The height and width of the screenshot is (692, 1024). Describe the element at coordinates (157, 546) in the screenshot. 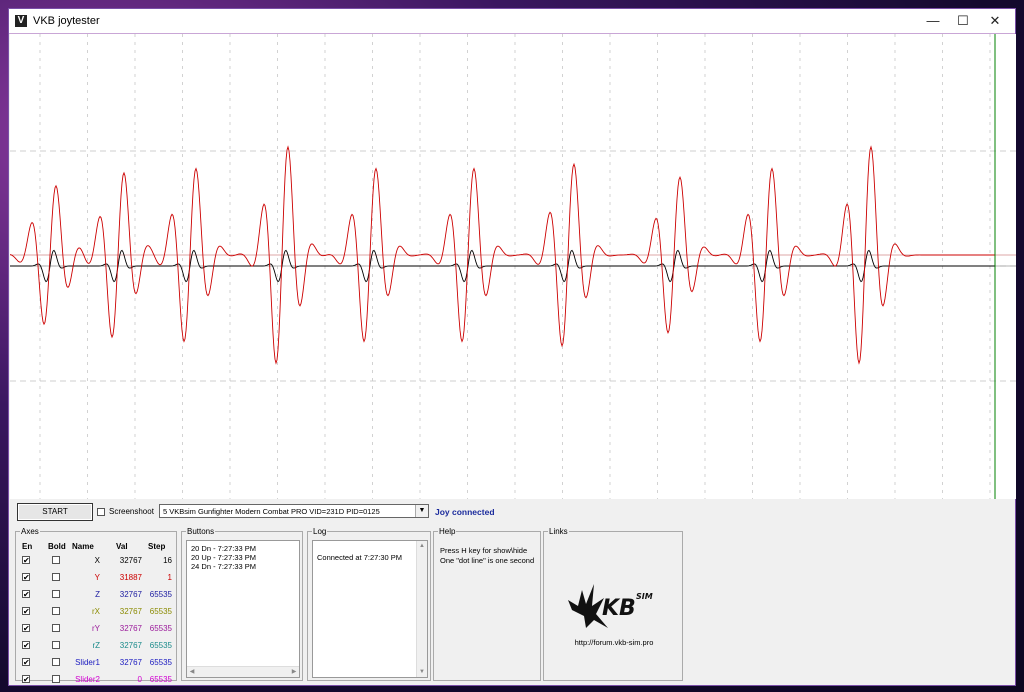

I see `col-header-step: Step` at that location.